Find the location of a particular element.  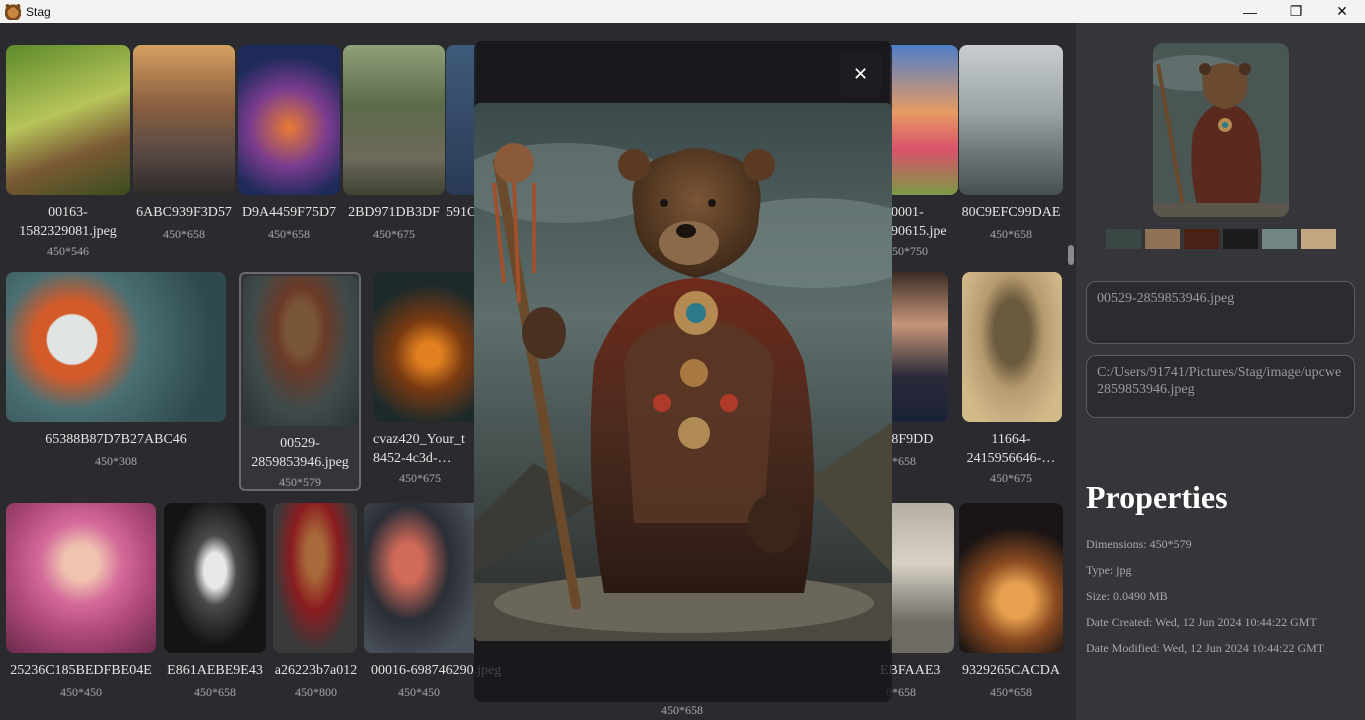

thumbnail-book is located at coordinates (289, 120).